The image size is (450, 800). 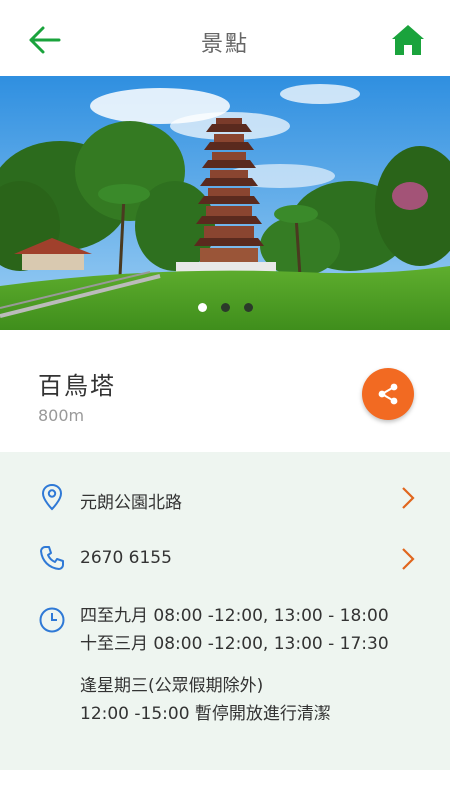 What do you see at coordinates (225, 785) in the screenshot?
I see `bottom-spacer` at bounding box center [225, 785].